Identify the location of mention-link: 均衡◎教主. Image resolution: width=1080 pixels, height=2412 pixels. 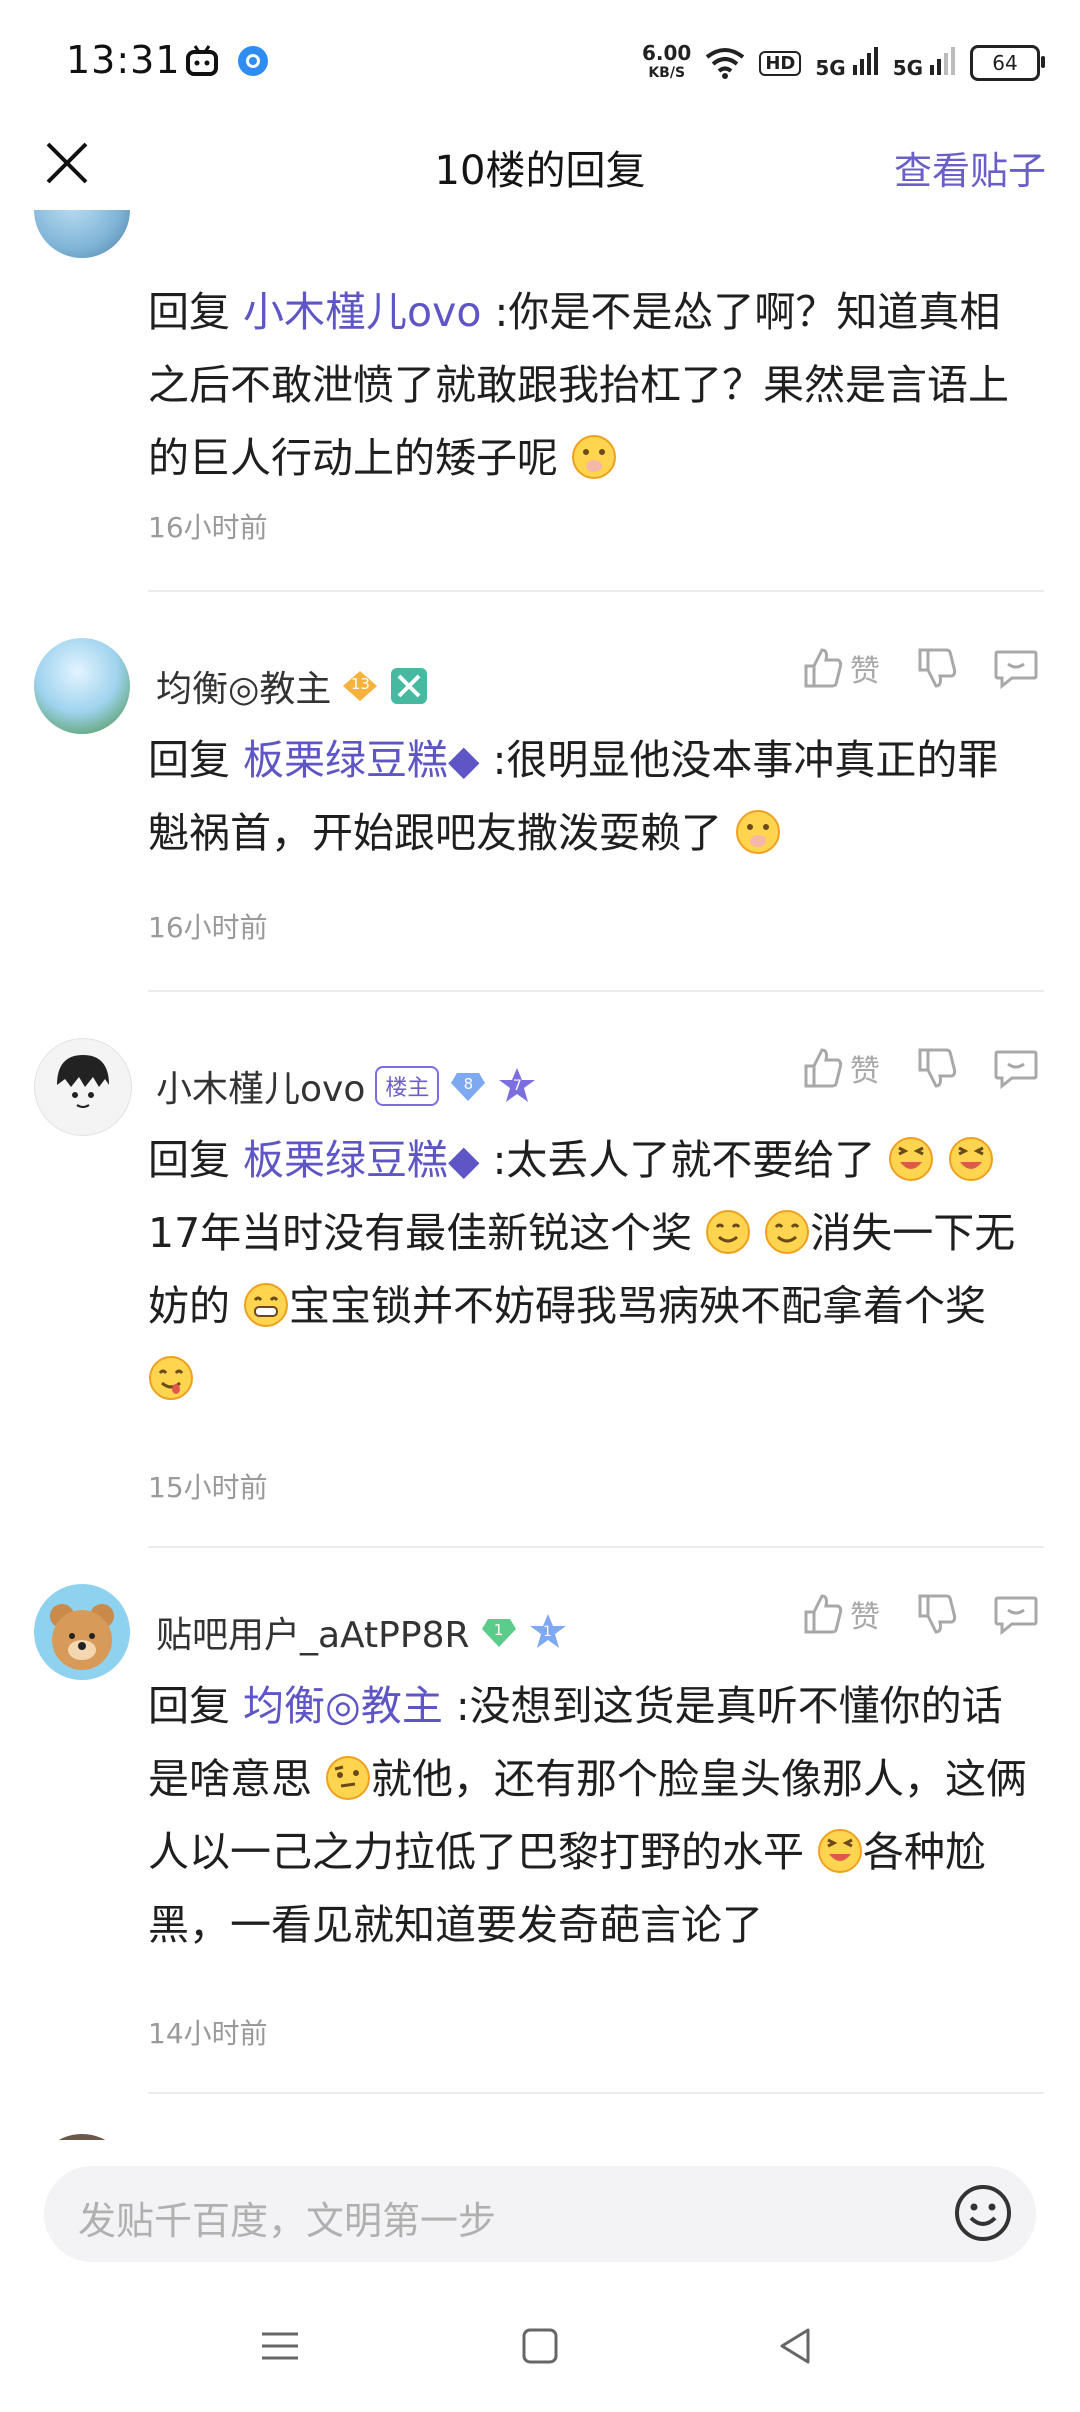
(343, 1706).